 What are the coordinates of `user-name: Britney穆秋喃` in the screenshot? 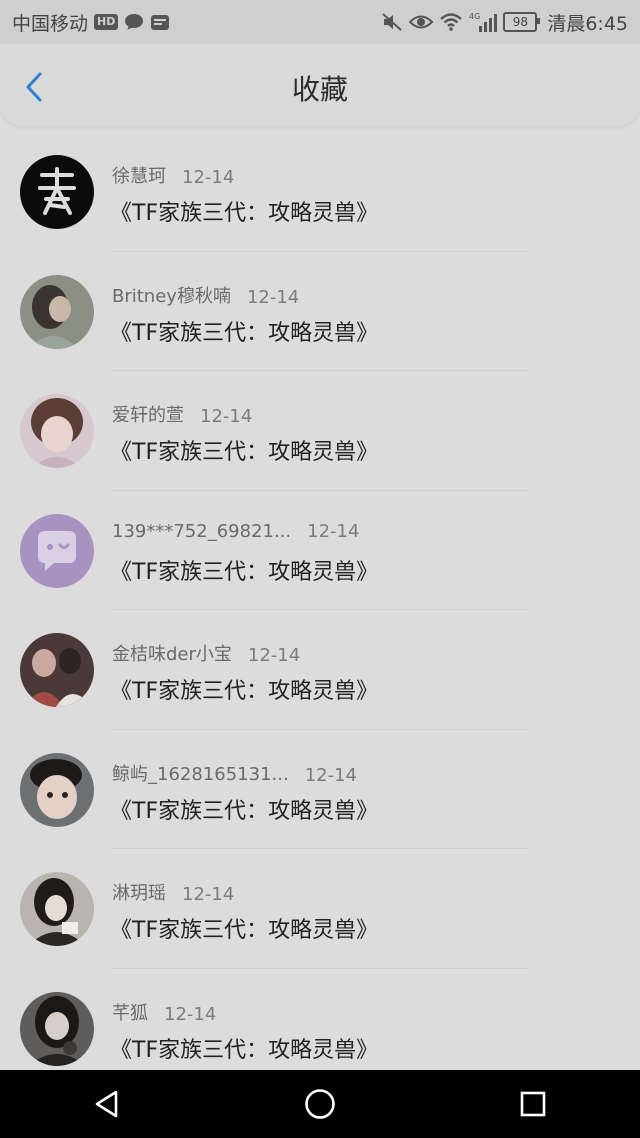 It's located at (171, 296).